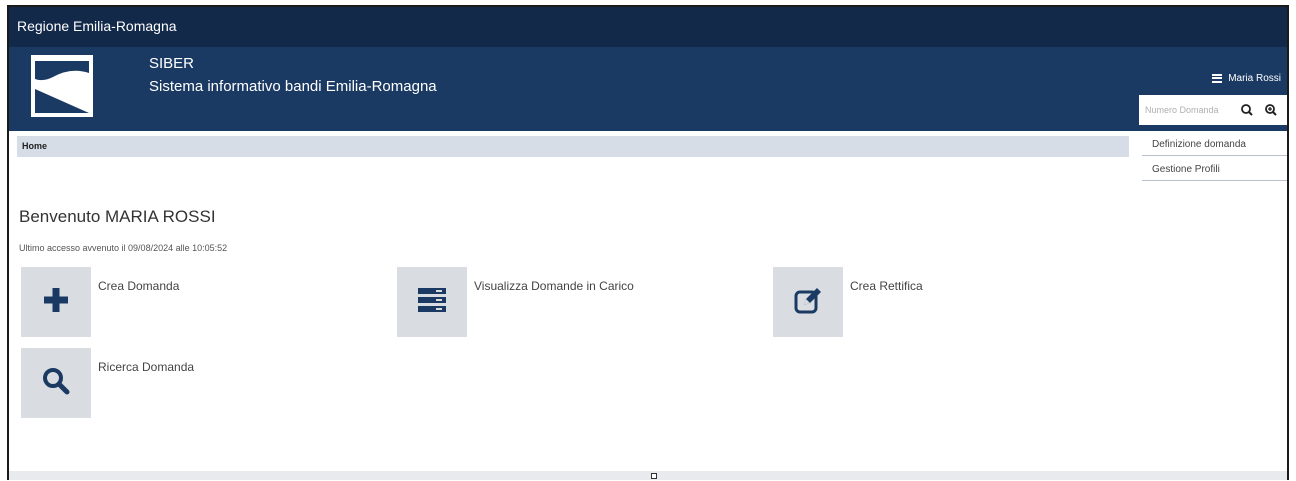 Image resolution: width=1296 pixels, height=481 pixels. I want to click on visualizza-domande-label: Visualizza Domande in Carico, so click(554, 286).